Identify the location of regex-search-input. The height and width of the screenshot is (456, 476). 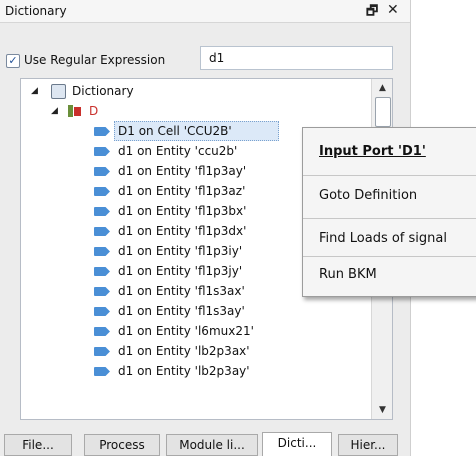
(296, 58).